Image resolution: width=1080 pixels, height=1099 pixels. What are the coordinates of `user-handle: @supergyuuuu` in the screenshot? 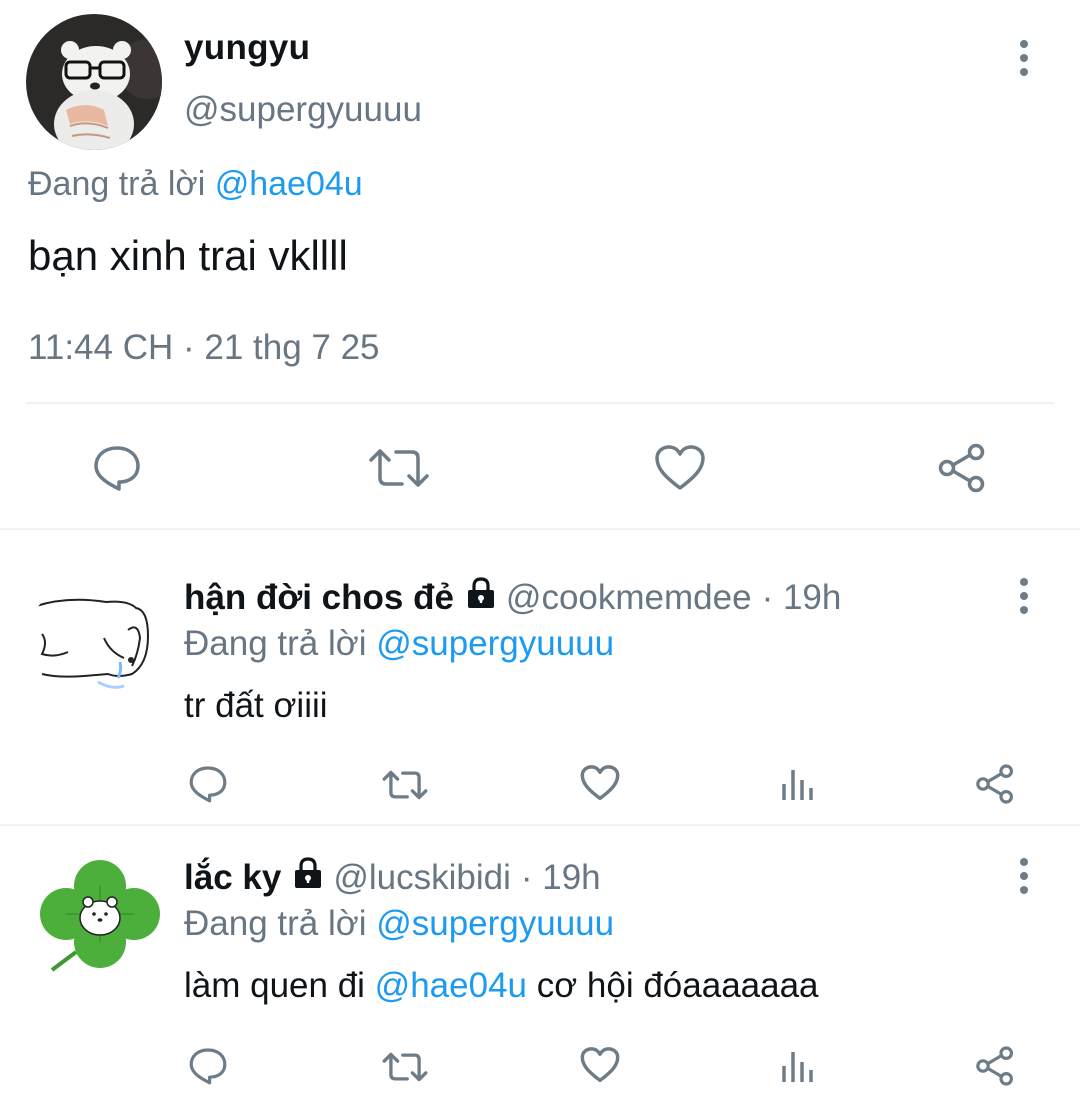 It's located at (303, 110).